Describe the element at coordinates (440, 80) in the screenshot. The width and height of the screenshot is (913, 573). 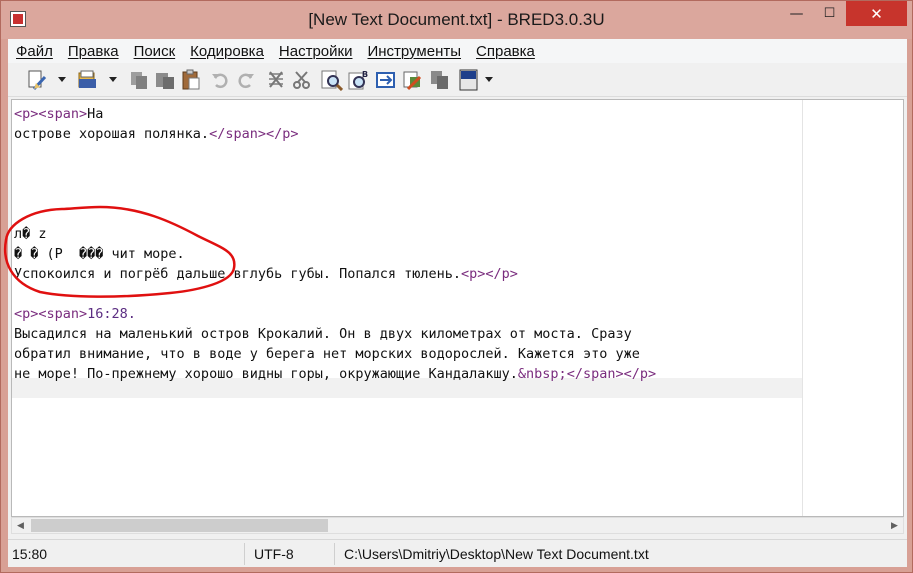
I see `duplicate-icon` at that location.